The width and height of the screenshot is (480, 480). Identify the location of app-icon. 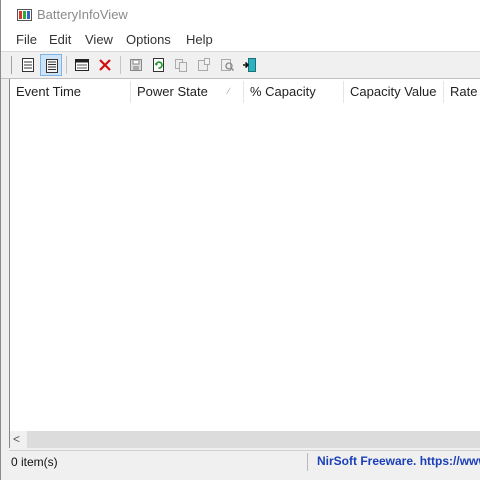
(24, 15).